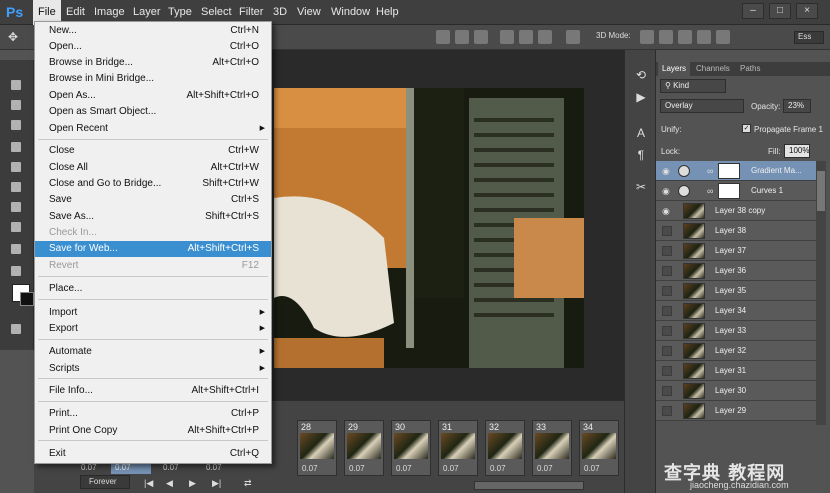 Image resolution: width=830 pixels, height=493 pixels. I want to click on tween-icon: ⇄, so click(248, 483).